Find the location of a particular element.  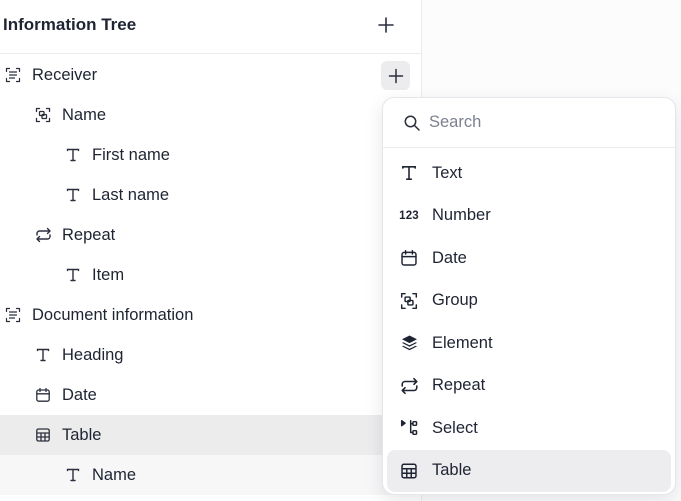

tree-item-last-name: Last name is located at coordinates (210, 195).